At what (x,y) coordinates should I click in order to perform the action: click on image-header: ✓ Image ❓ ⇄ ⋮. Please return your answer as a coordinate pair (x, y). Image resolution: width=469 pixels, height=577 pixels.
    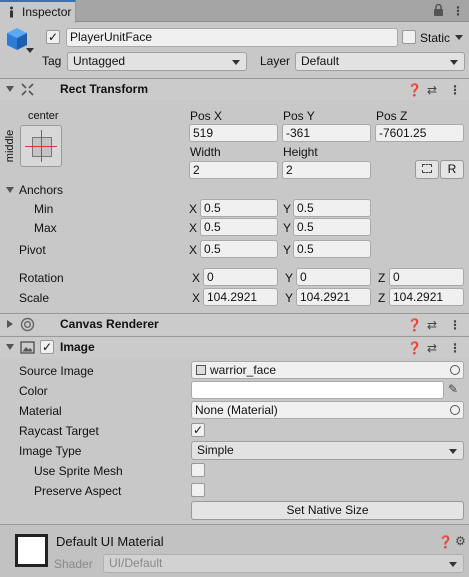
    Looking at the image, I should click on (234, 347).